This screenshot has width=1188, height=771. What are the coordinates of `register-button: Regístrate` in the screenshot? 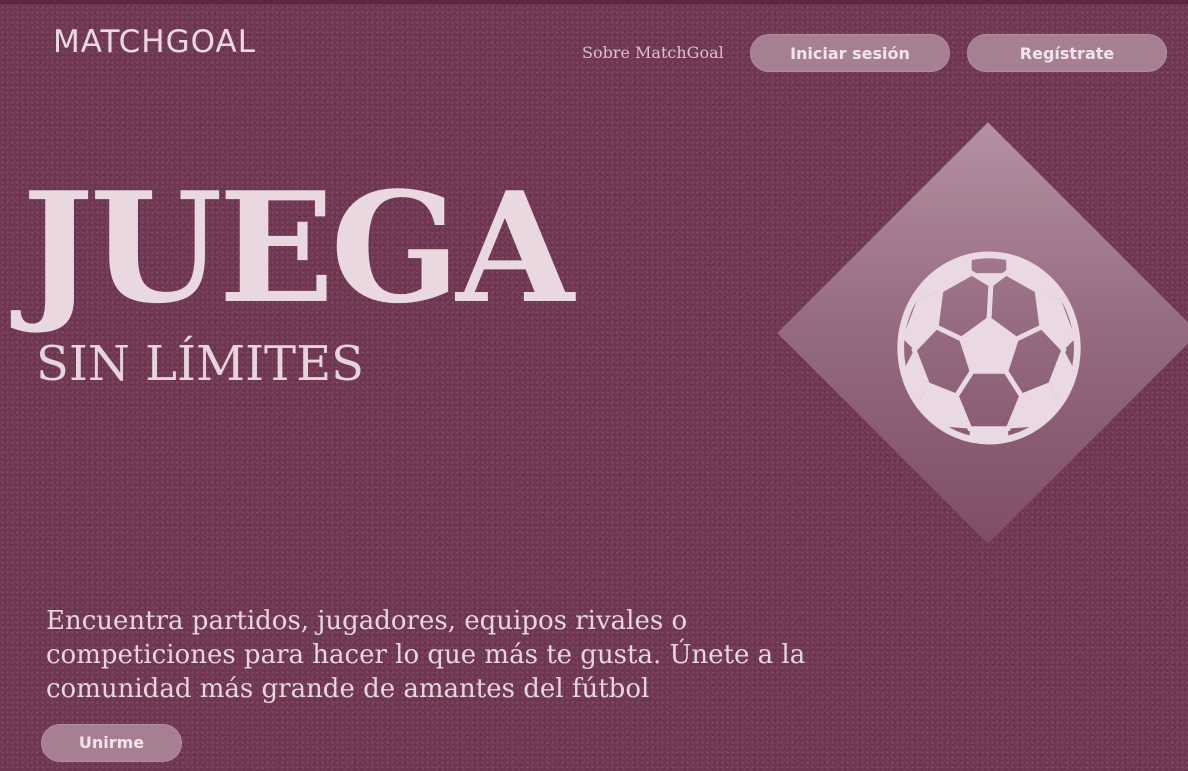 It's located at (1067, 53).